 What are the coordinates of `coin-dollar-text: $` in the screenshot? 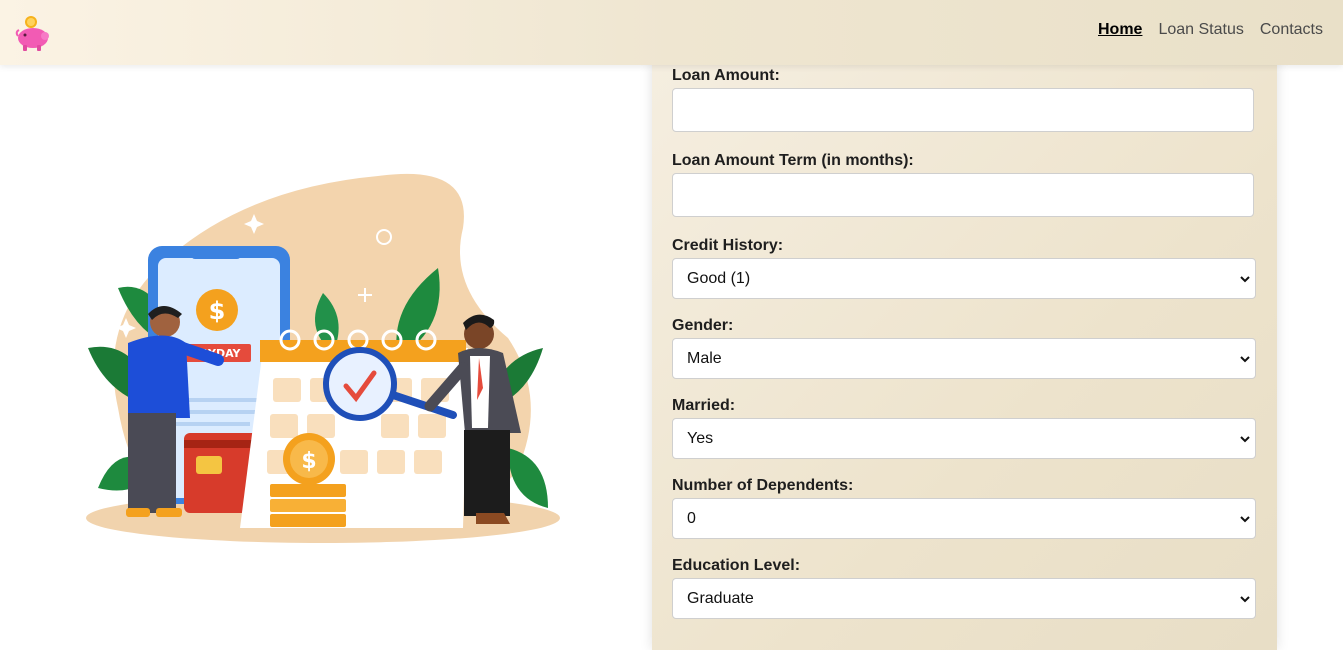 It's located at (308, 461).